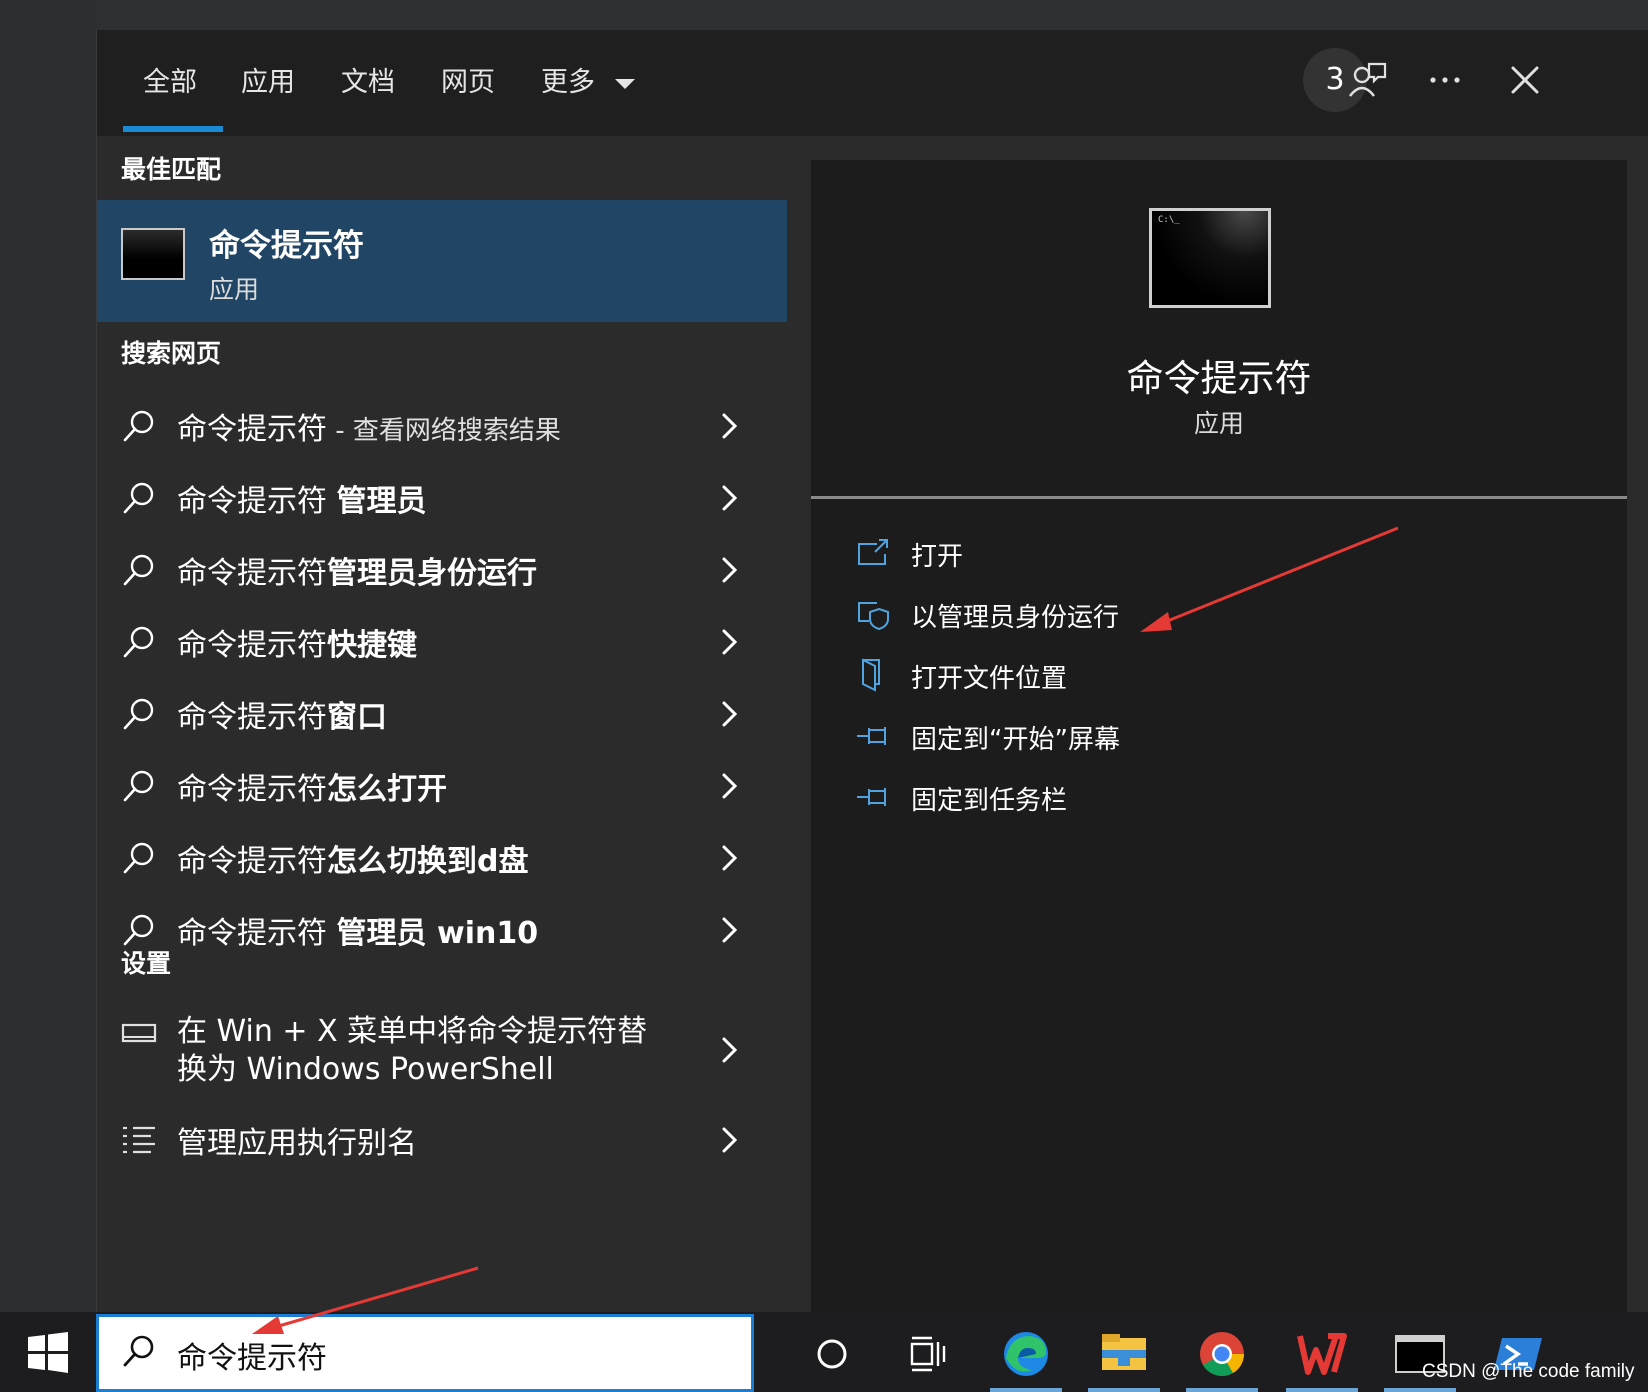 The image size is (1648, 1392). What do you see at coordinates (442, 713) in the screenshot?
I see `web-result-item: 命令提示符窗口` at bounding box center [442, 713].